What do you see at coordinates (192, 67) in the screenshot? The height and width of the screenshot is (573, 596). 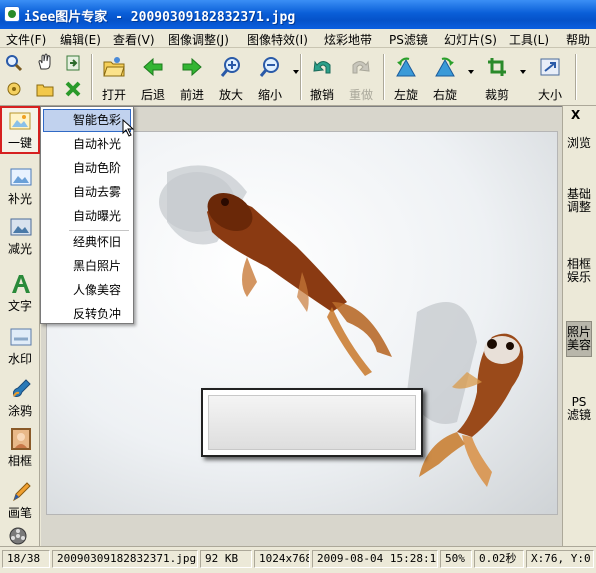 I see `arrow-right-icon` at bounding box center [192, 67].